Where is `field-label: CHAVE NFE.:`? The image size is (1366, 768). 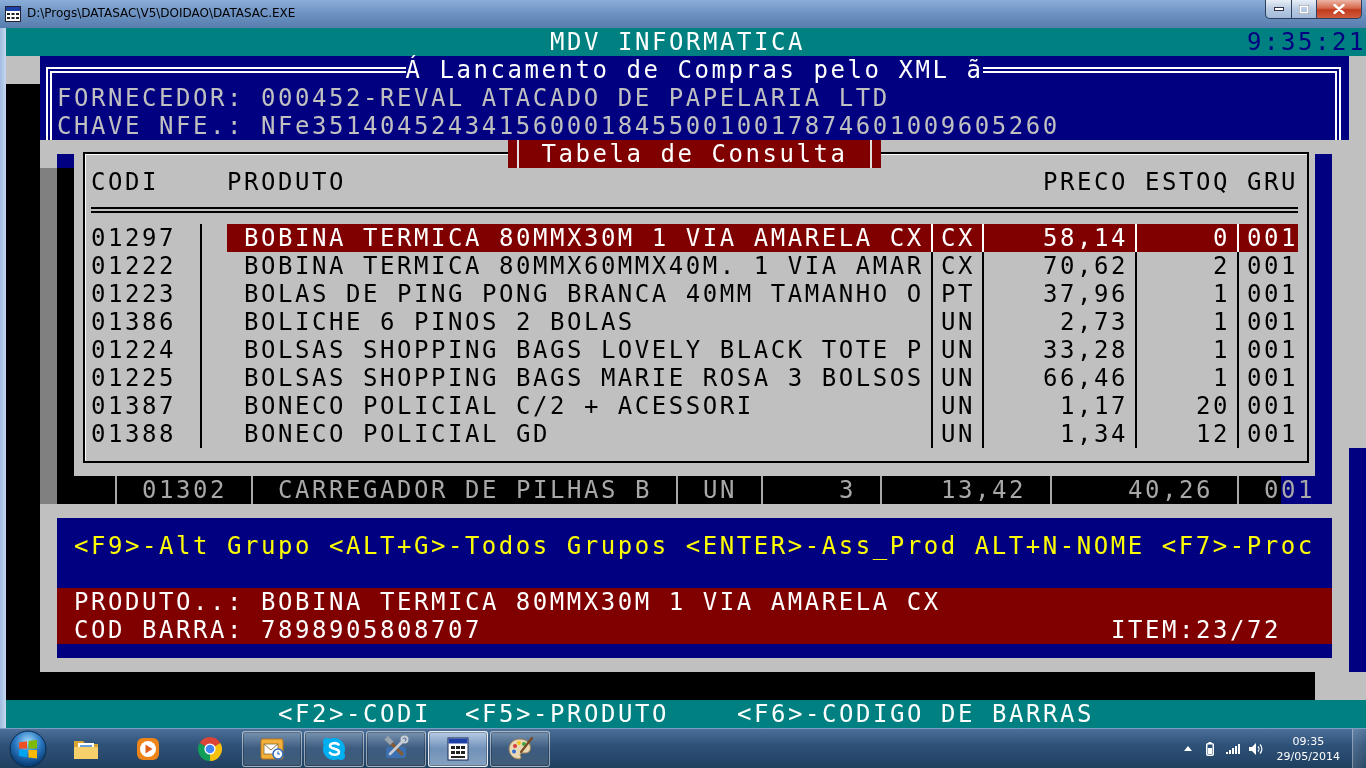
field-label: CHAVE NFE.: is located at coordinates (150, 126).